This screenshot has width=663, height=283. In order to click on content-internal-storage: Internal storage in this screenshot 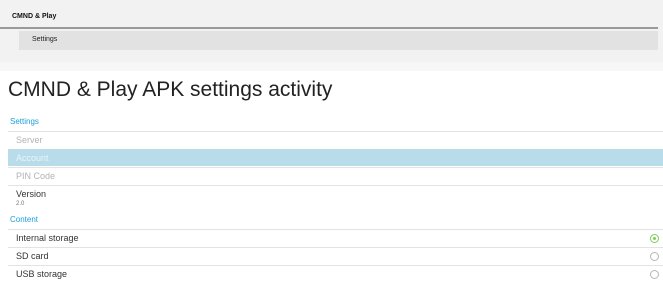, I will do `click(335, 237)`.